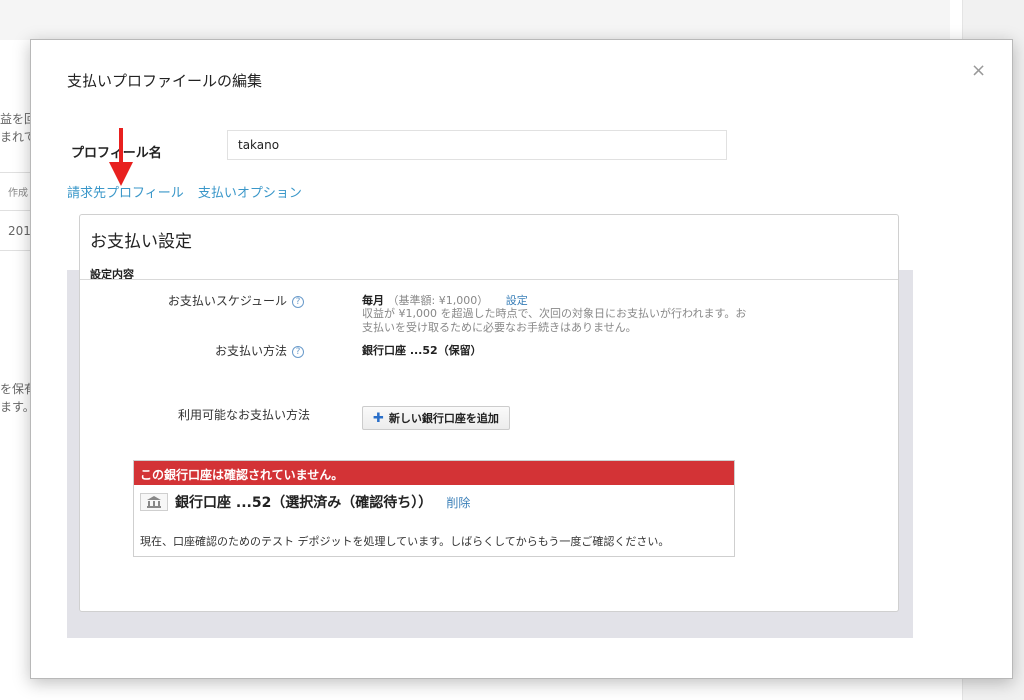 The image size is (1024, 700). I want to click on red-down-arrow-icon, so click(121, 157).